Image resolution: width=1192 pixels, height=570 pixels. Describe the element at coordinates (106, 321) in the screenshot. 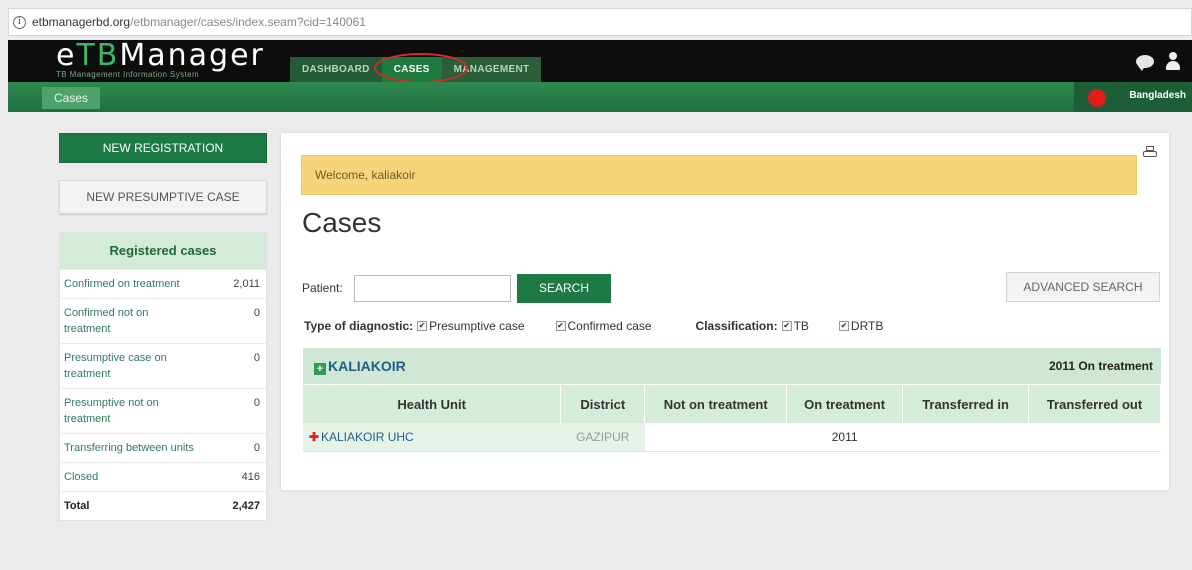

I see `list-item-label: Confirmed not on treatment` at that location.